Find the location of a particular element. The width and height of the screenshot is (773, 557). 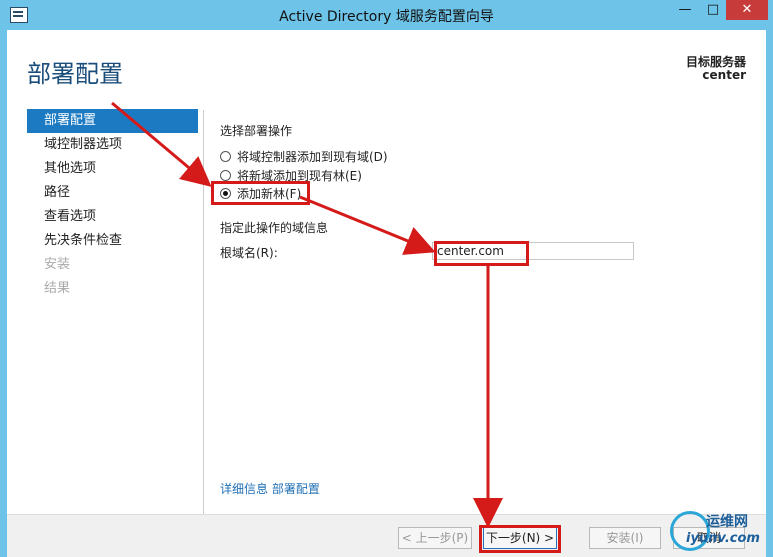

watermark-logo: 运维网 iyunv.com is located at coordinates (718, 530).